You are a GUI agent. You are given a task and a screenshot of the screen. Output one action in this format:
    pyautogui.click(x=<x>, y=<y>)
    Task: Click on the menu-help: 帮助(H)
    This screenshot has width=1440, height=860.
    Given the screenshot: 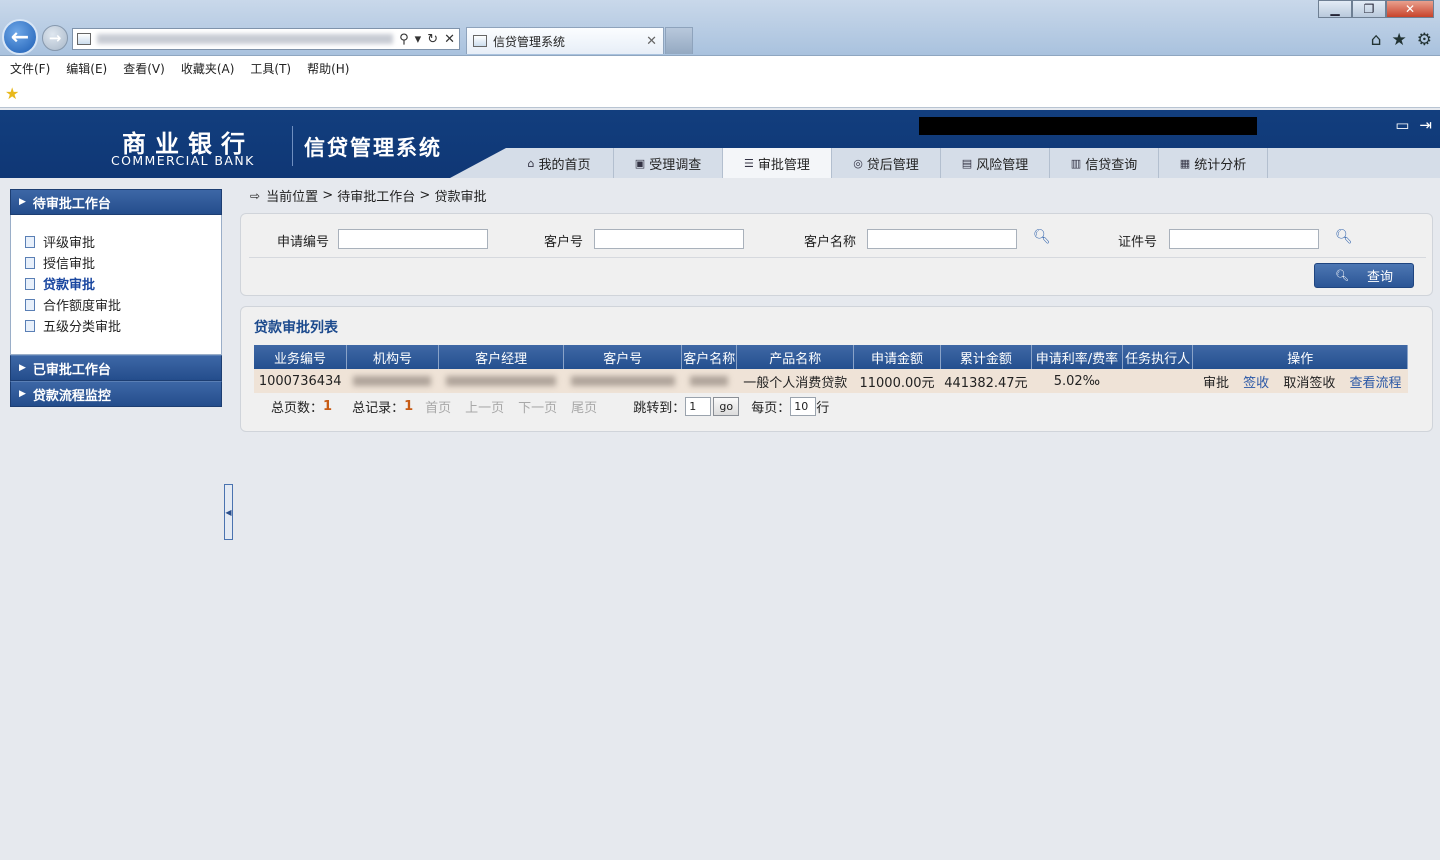 What is the action you would take?
    pyautogui.click(x=328, y=68)
    